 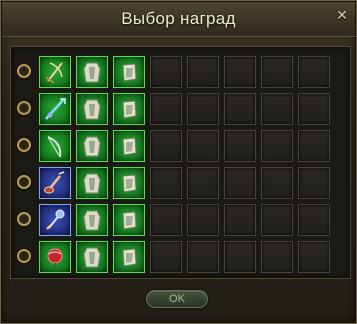 What do you see at coordinates (177, 299) in the screenshot?
I see `ok-button: OK` at bounding box center [177, 299].